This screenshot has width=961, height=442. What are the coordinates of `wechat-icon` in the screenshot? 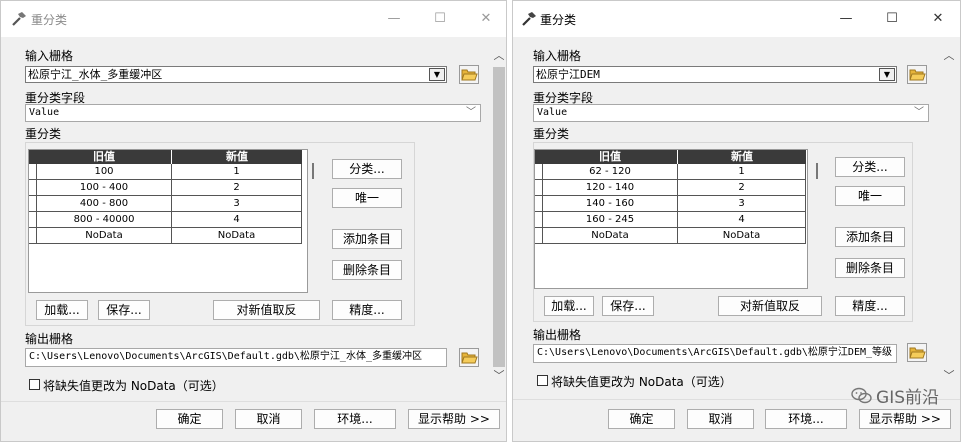 It's located at (862, 398).